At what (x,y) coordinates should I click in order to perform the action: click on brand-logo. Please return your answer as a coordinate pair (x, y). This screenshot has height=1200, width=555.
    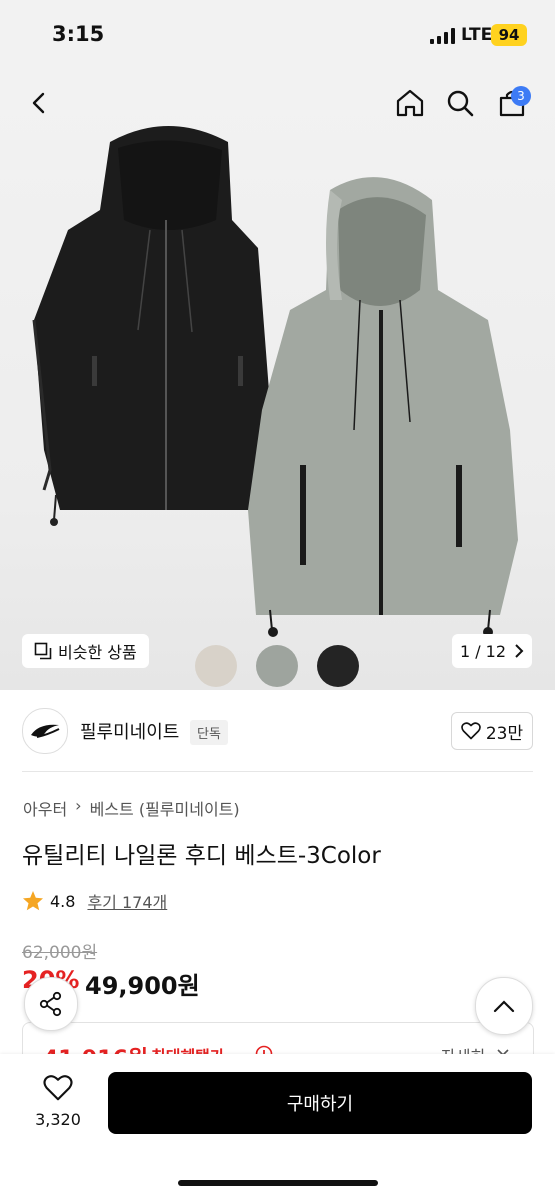
    Looking at the image, I should click on (45, 731).